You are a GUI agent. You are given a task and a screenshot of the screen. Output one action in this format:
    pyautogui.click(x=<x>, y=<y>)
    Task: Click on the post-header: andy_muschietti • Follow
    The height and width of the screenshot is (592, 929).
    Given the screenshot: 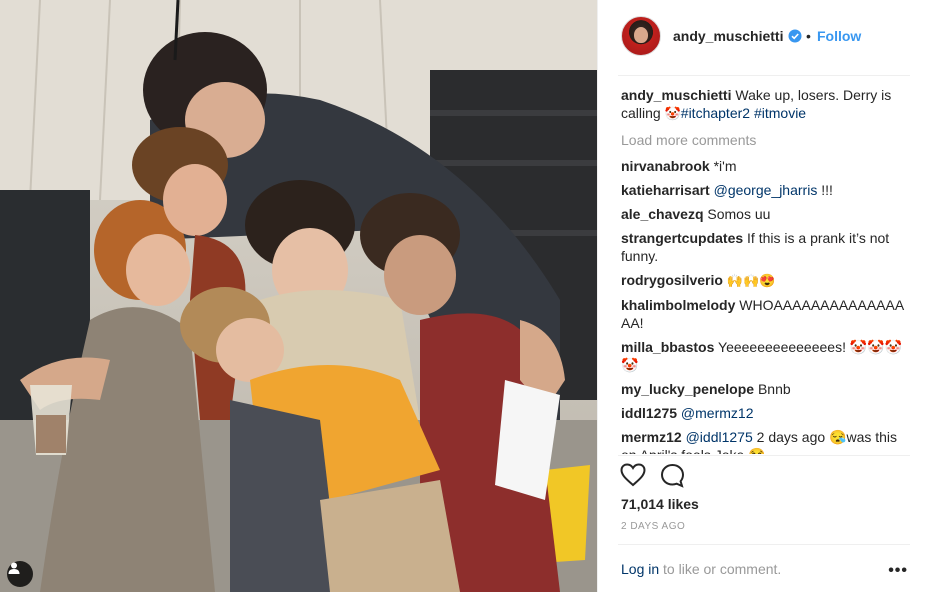 What is the action you would take?
    pyautogui.click(x=763, y=37)
    